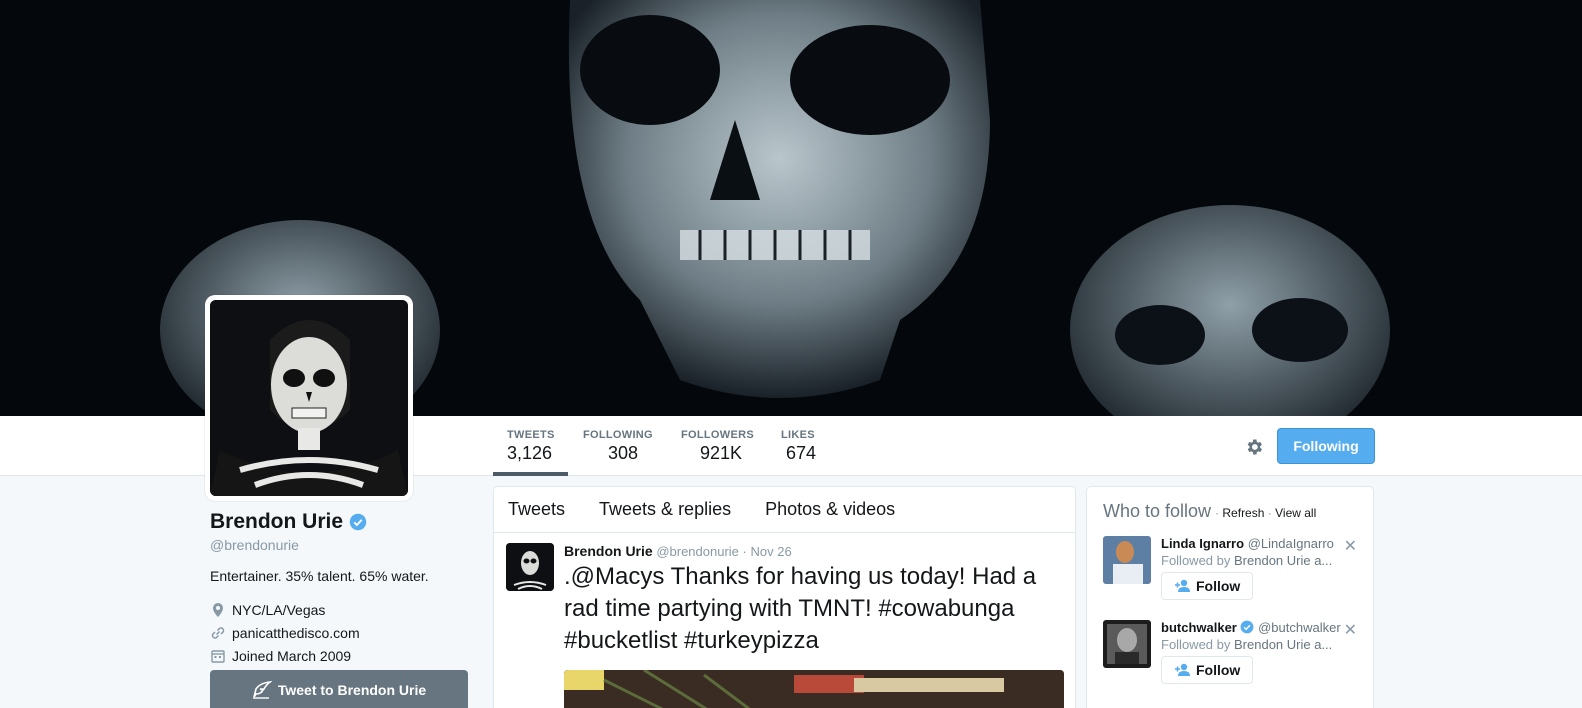 The width and height of the screenshot is (1582, 708). I want to click on stat-label: FOLLOWERS, so click(717, 435).